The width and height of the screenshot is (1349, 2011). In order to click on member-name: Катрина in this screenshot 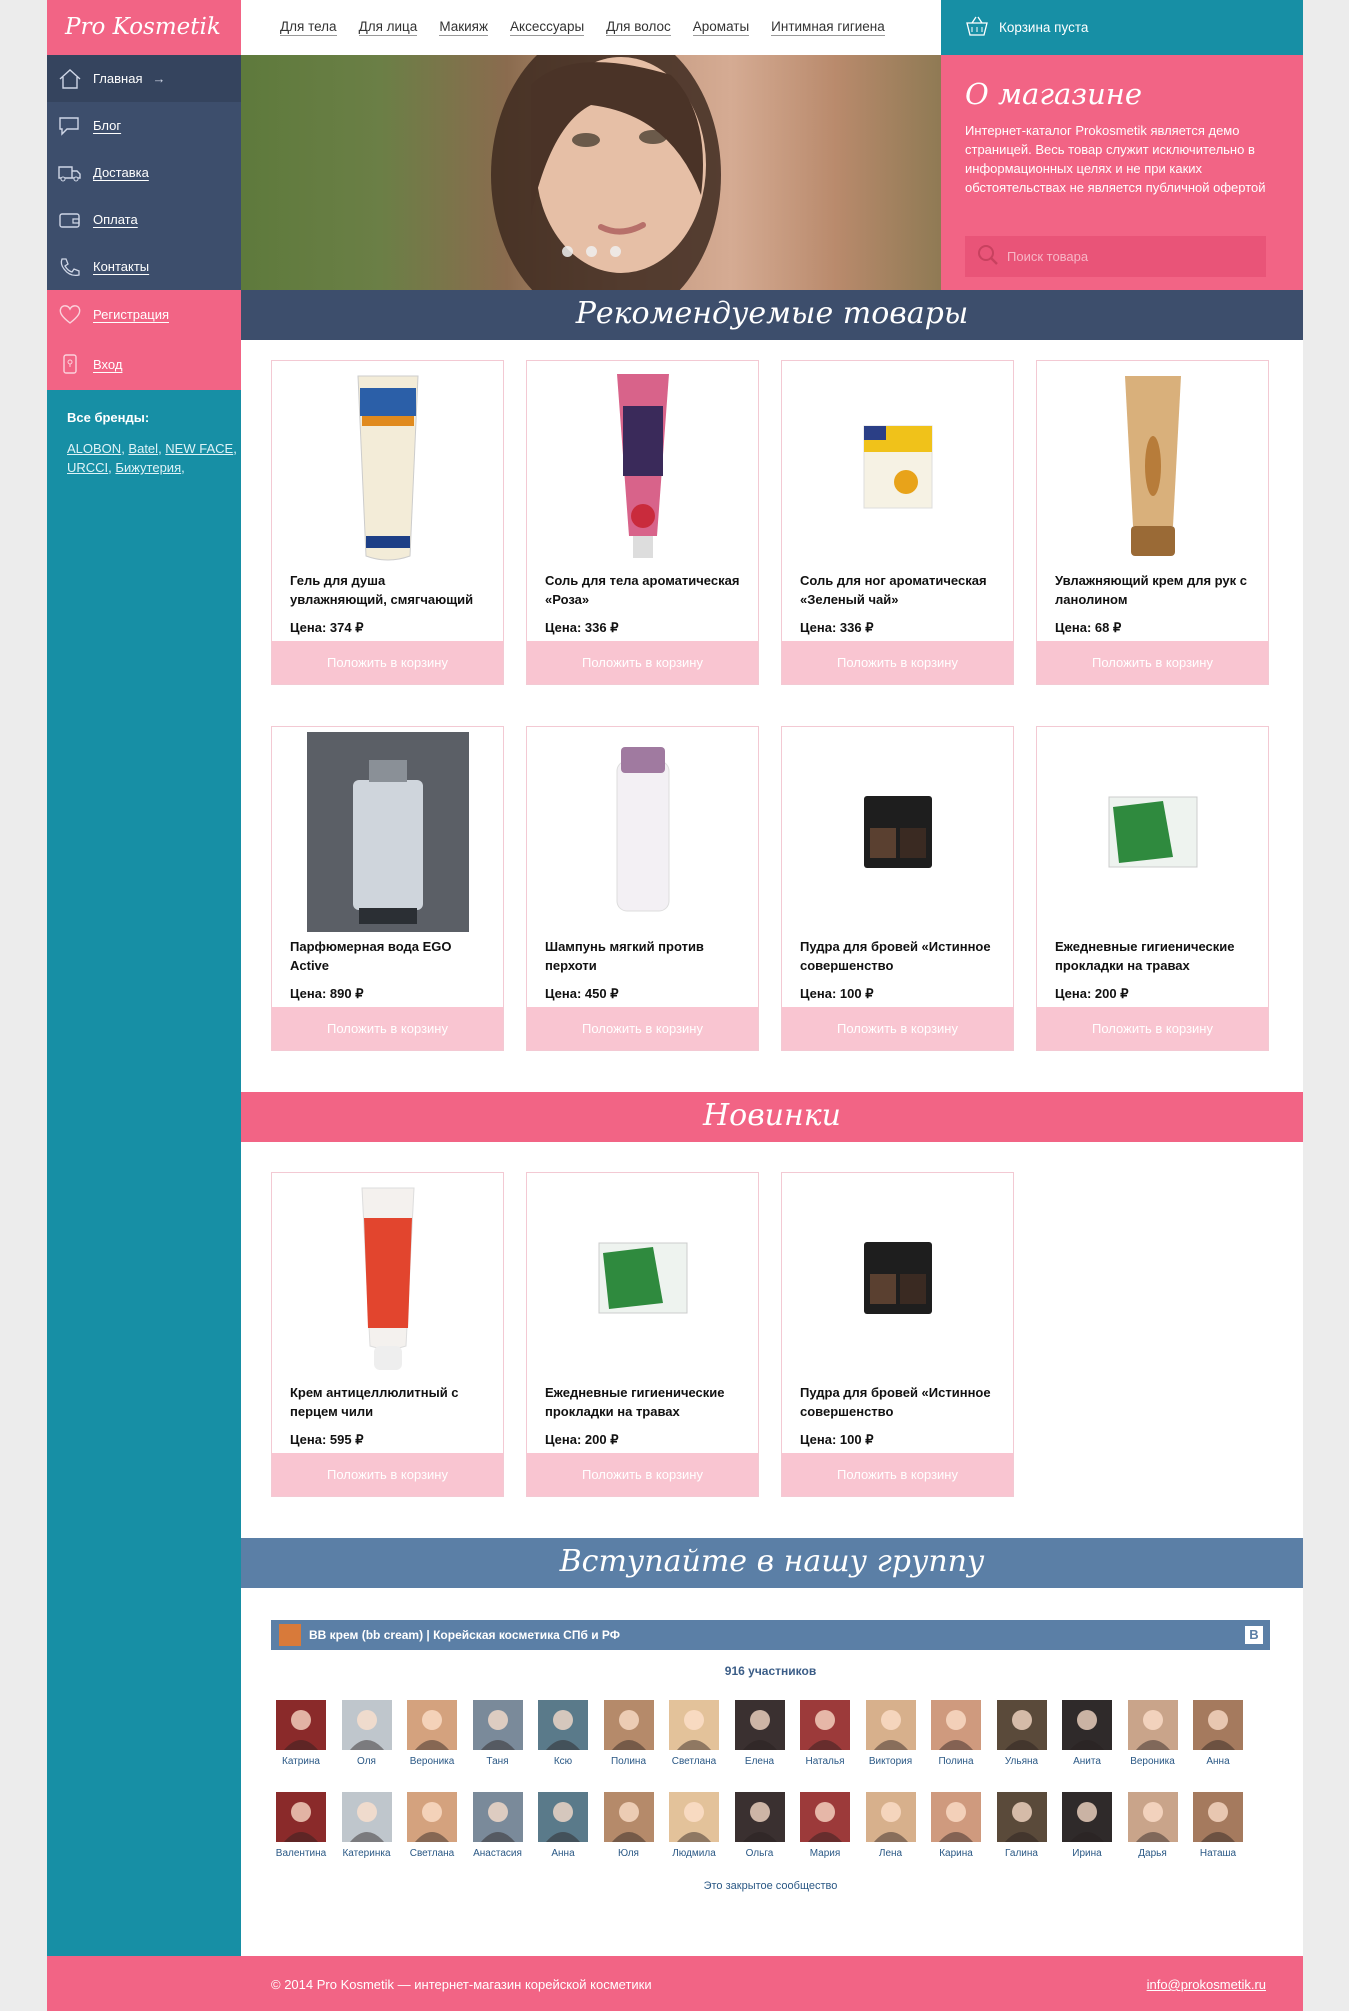, I will do `click(301, 1761)`.